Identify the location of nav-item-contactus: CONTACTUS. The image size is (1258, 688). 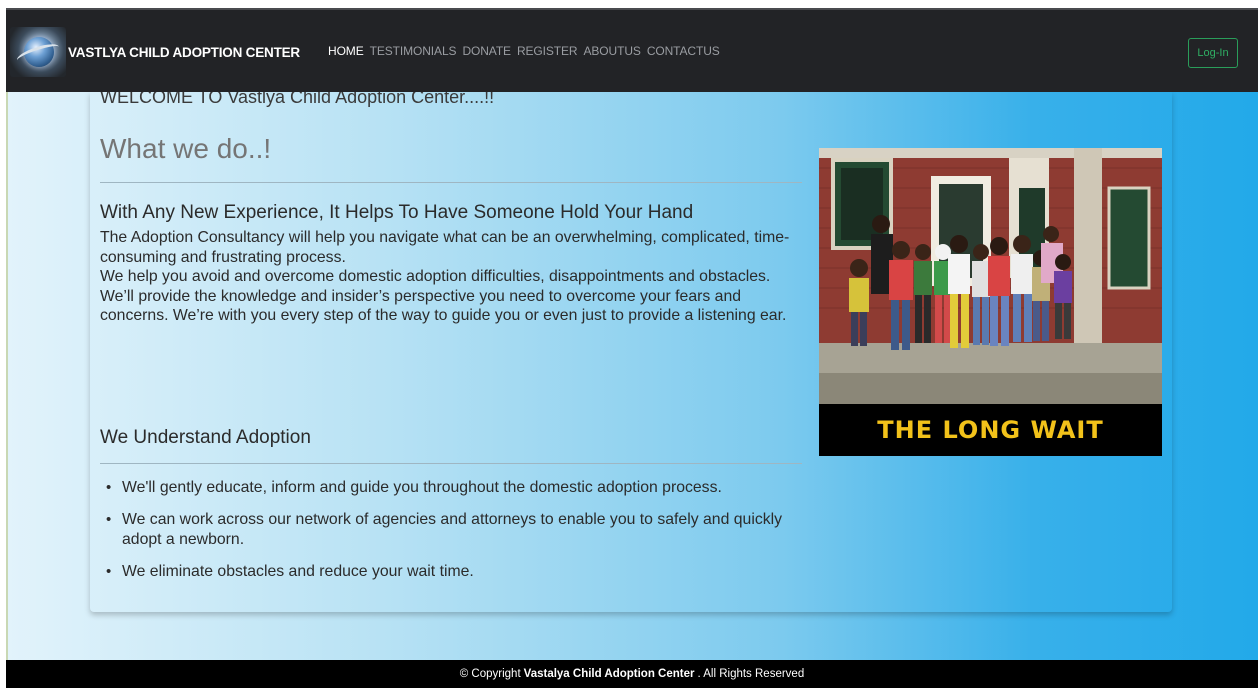
(683, 51).